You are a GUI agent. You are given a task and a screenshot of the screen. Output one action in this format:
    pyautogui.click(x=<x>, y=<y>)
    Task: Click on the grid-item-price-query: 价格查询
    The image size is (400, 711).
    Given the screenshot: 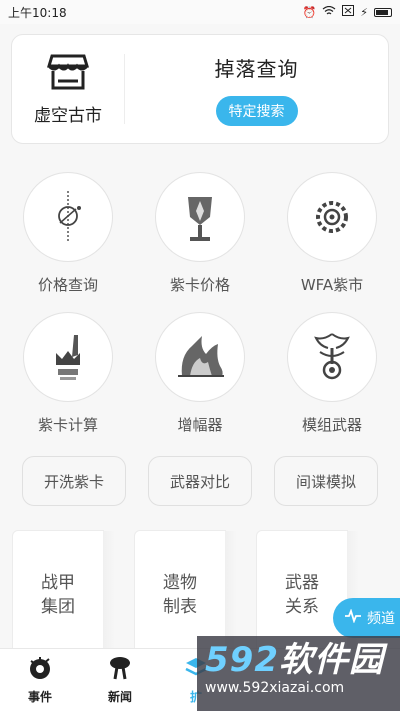 What is the action you would take?
    pyautogui.click(x=68, y=233)
    